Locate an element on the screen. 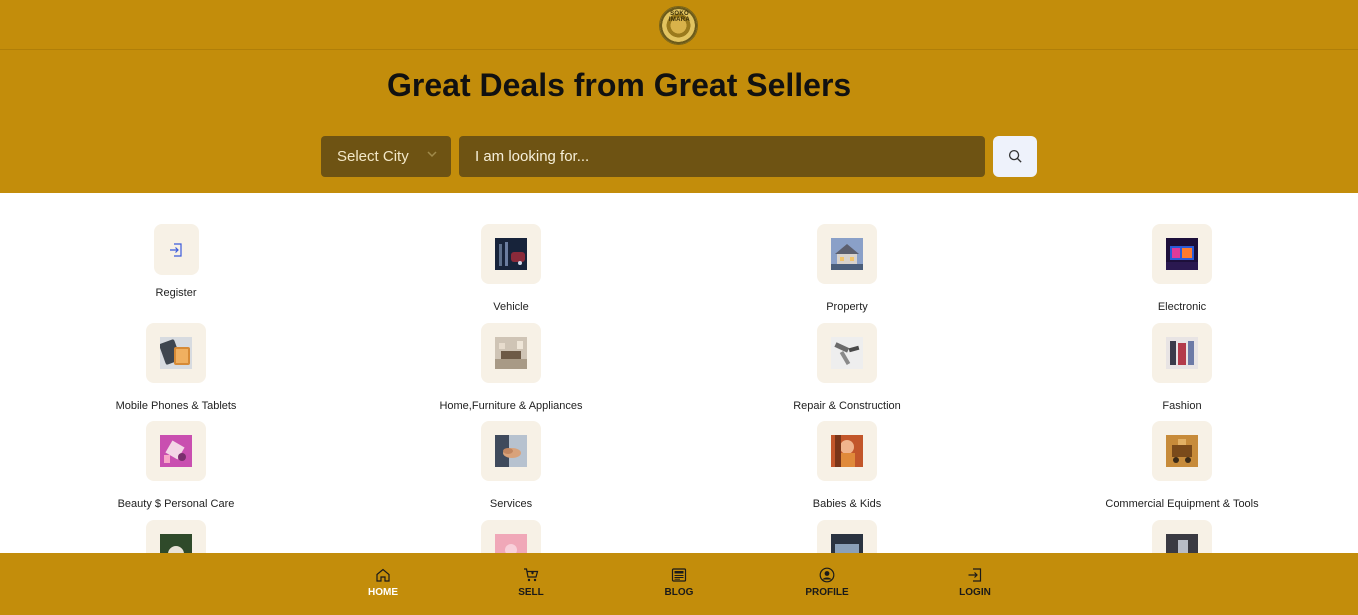 This screenshot has height=615, width=1358. nav-profile-label: PROFILE is located at coordinates (827, 592).